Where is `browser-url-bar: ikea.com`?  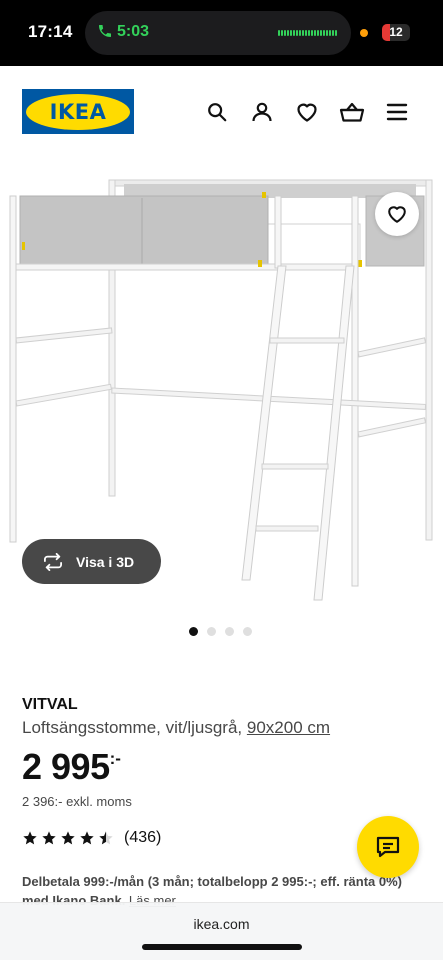
browser-url-bar: ikea.com is located at coordinates (221, 931).